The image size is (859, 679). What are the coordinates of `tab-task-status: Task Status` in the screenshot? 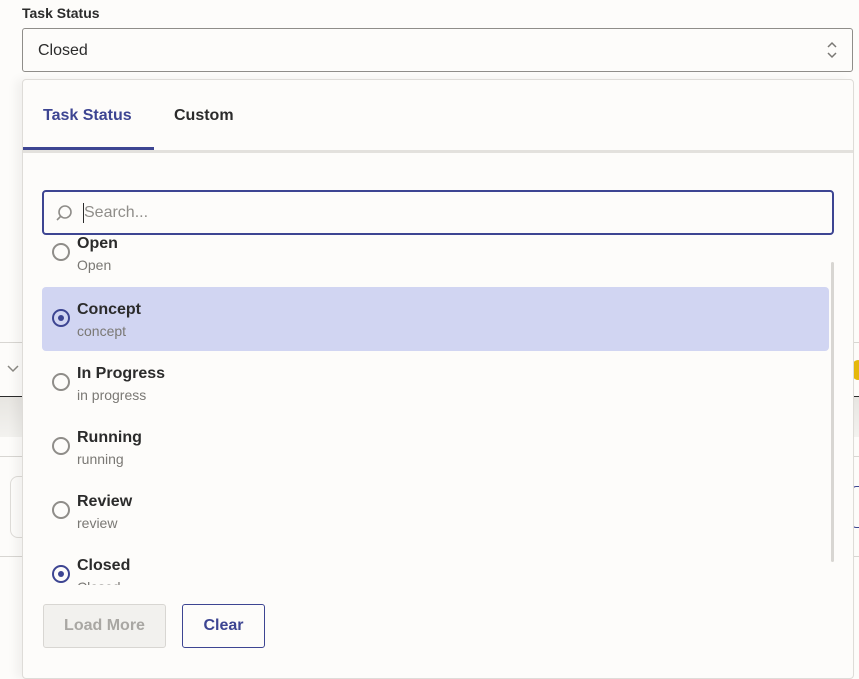 It's located at (87, 116).